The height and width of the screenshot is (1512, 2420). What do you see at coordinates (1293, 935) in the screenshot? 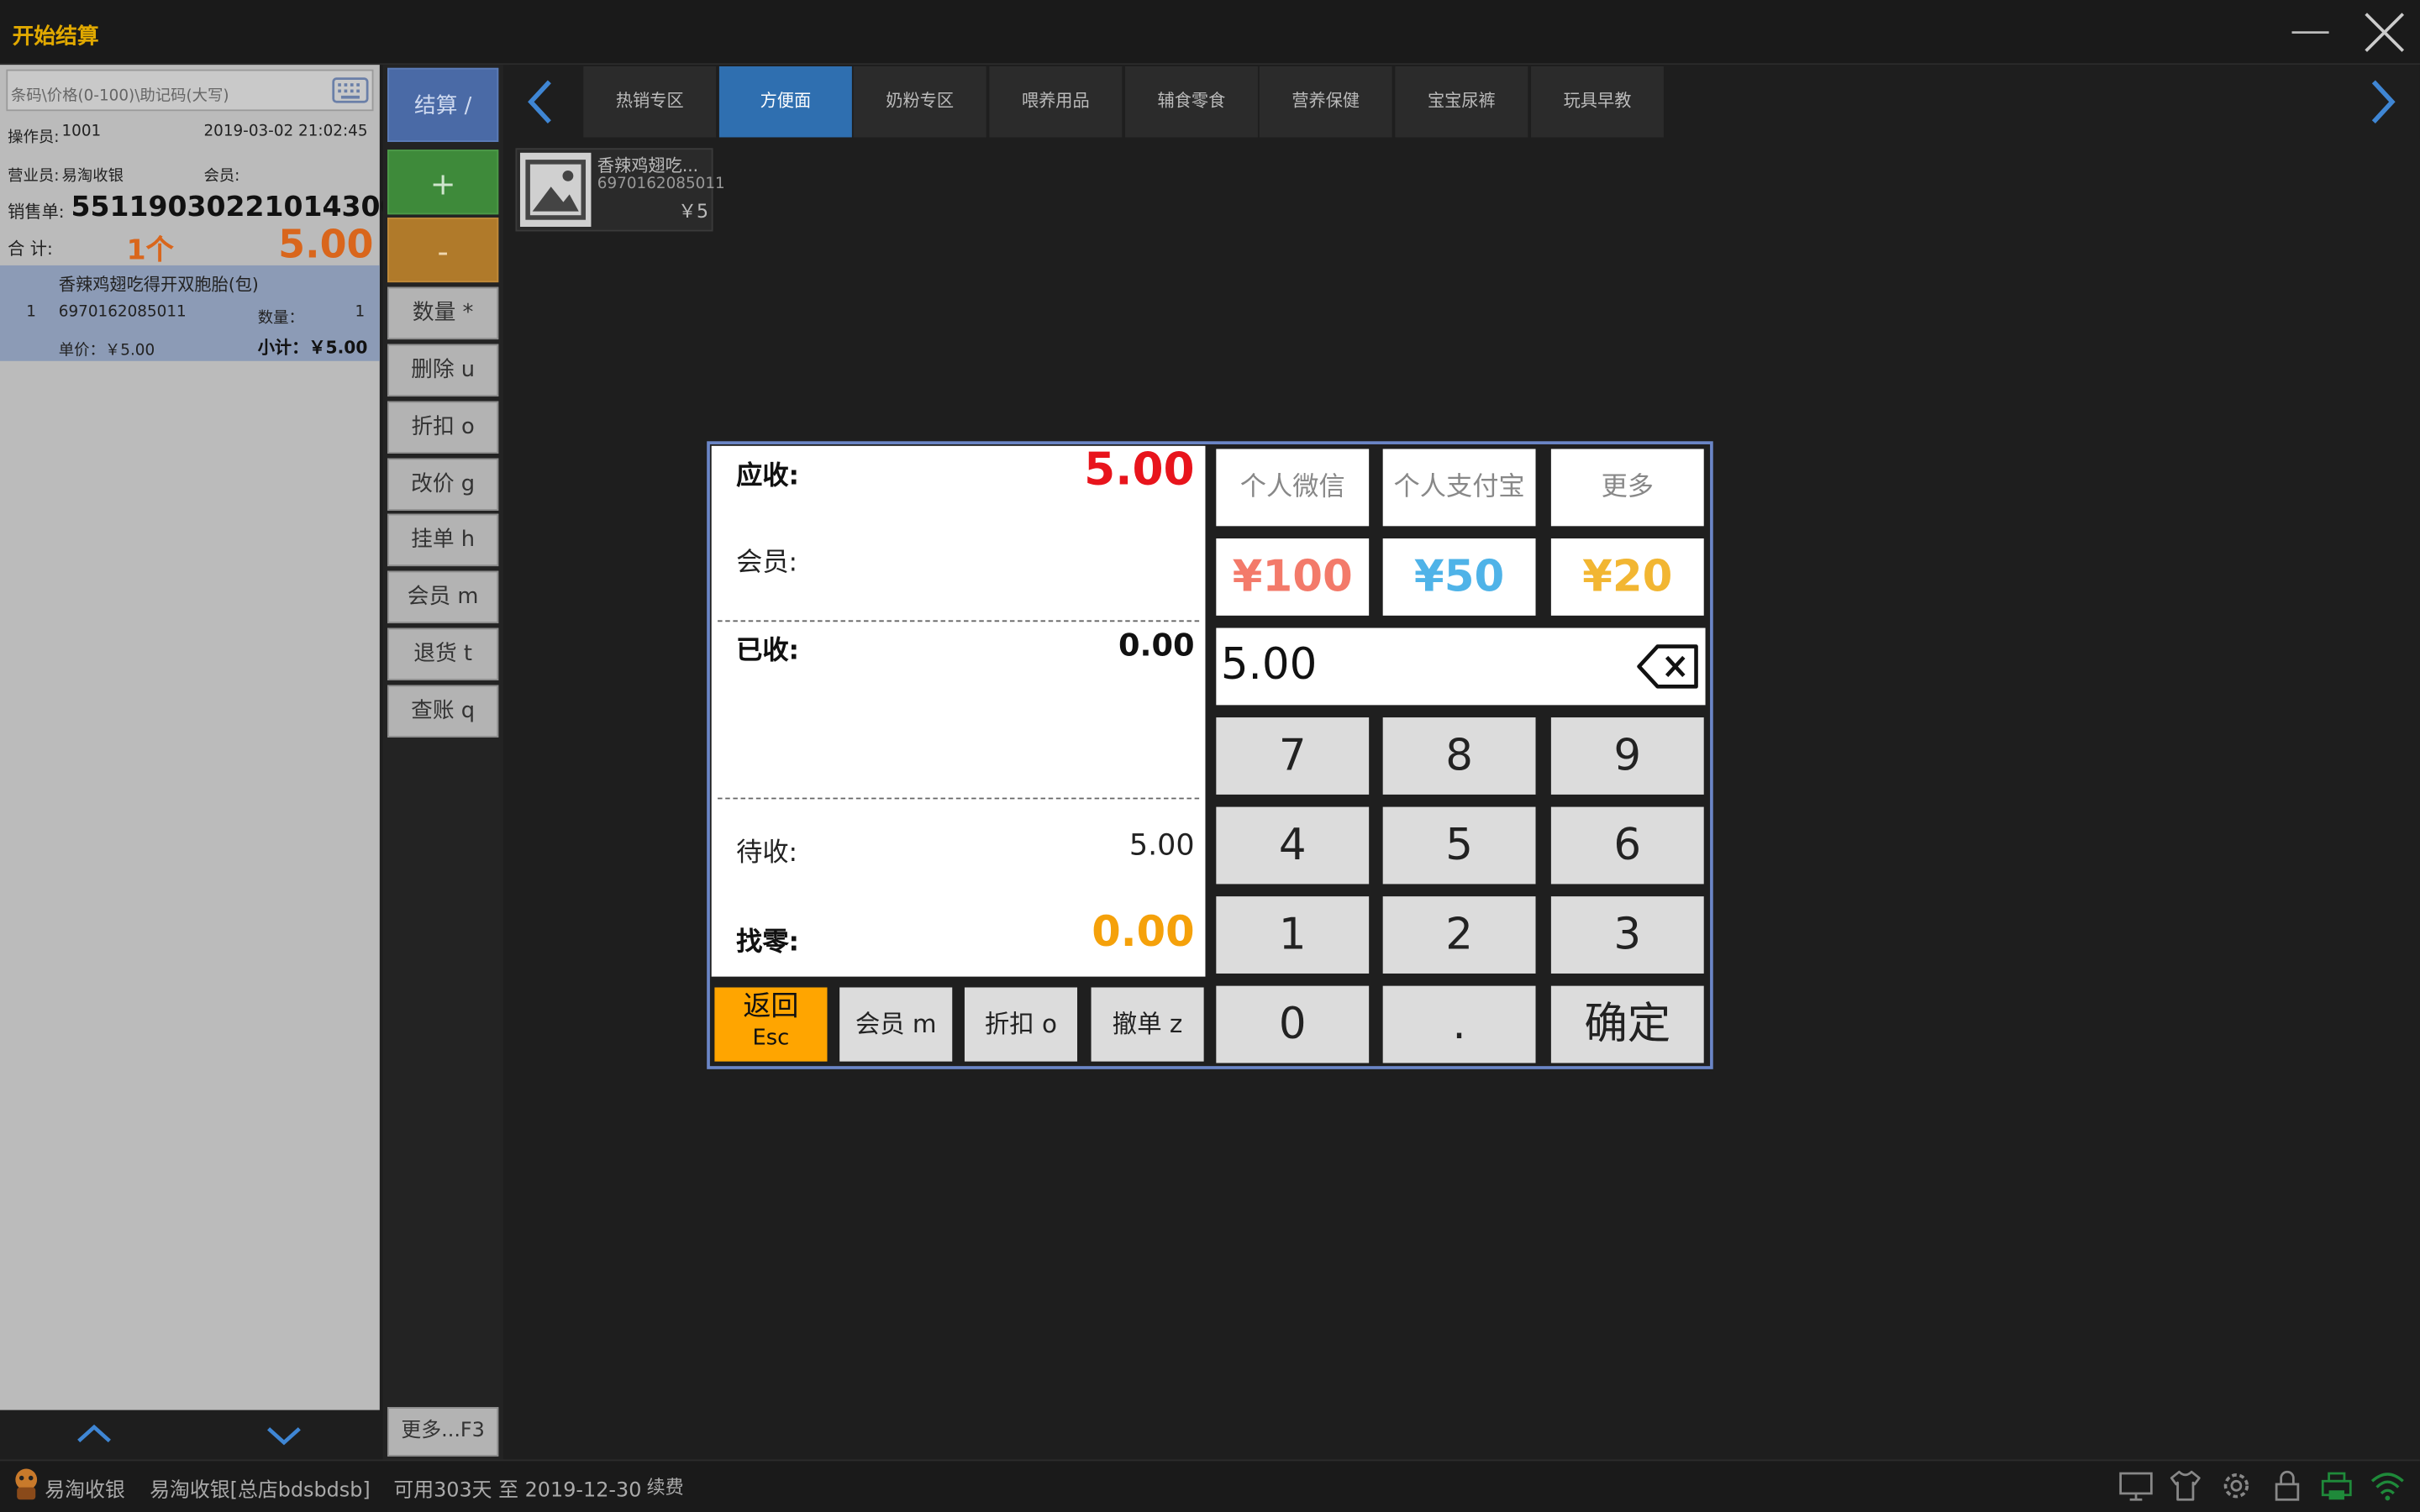
I see `key-1: 1` at bounding box center [1293, 935].